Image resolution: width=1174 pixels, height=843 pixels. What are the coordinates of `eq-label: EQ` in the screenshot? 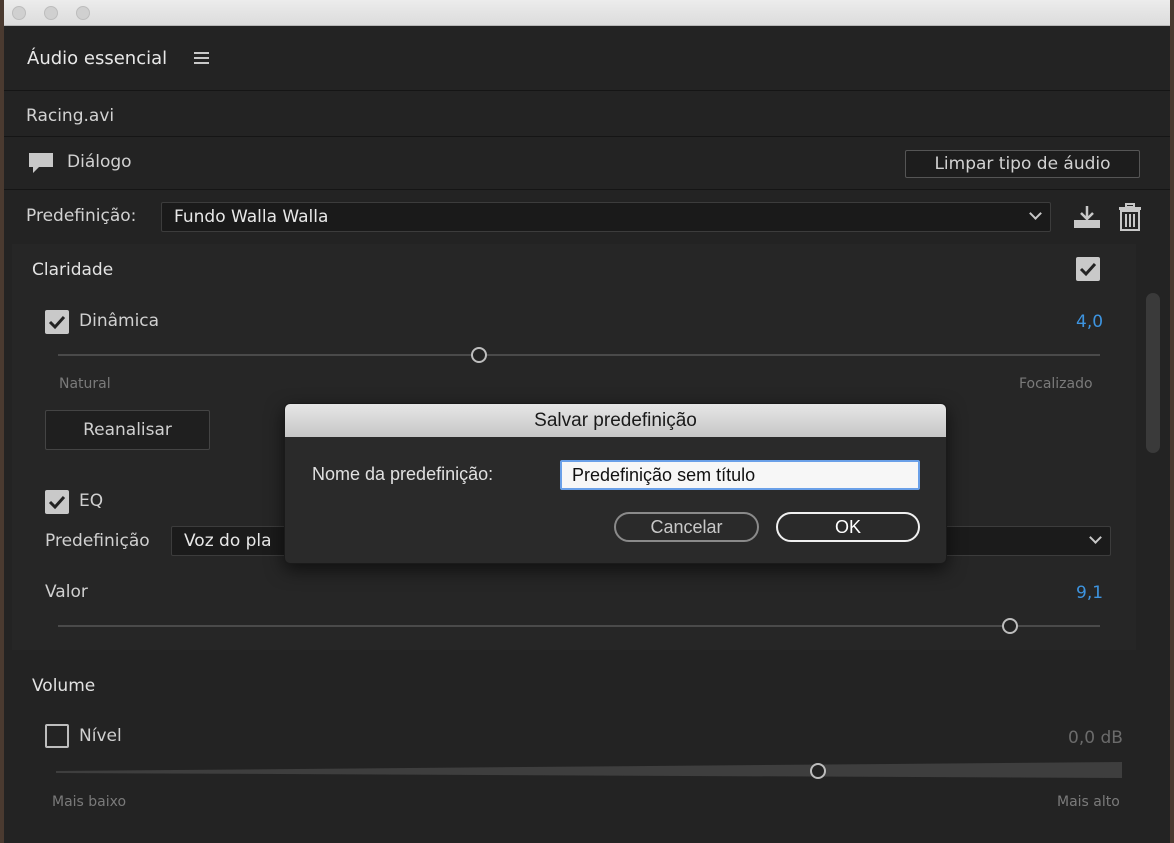 It's located at (91, 501).